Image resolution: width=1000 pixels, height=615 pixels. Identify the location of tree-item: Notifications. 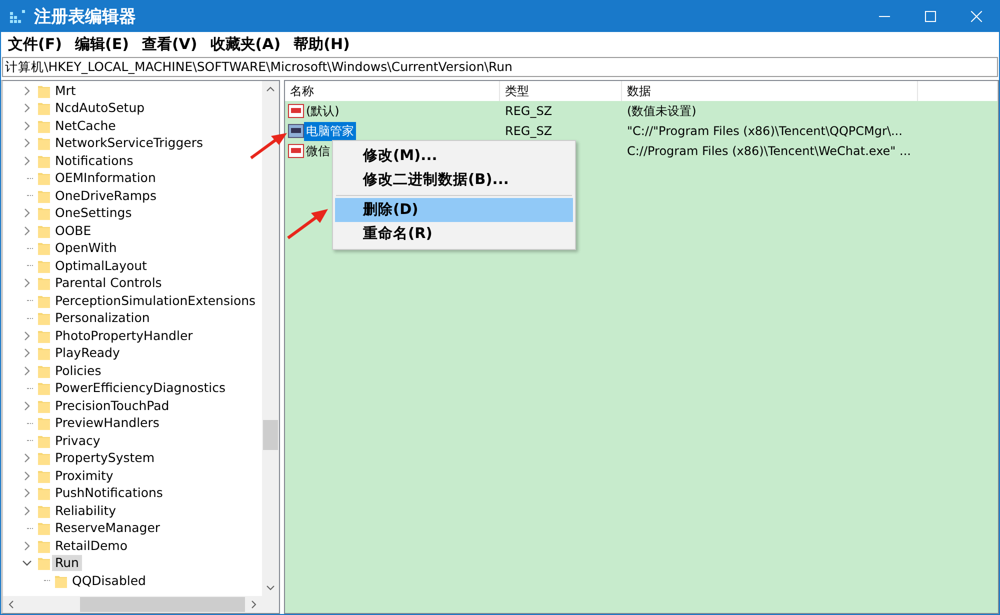
(94, 160).